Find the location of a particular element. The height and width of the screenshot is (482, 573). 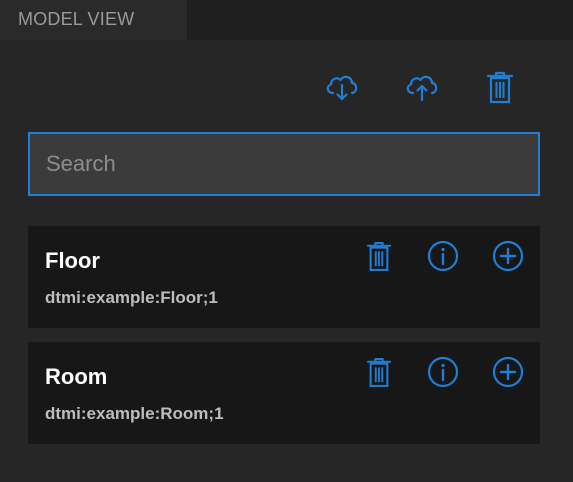

model-id: dtmi:example:Floor;1 is located at coordinates (131, 297).